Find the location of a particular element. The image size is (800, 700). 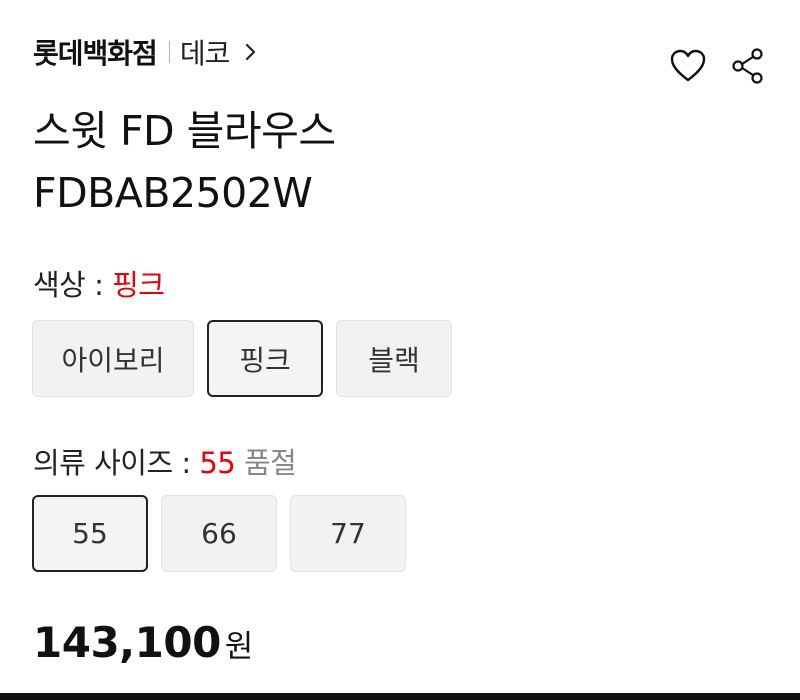

chevron-right-icon is located at coordinates (251, 52).